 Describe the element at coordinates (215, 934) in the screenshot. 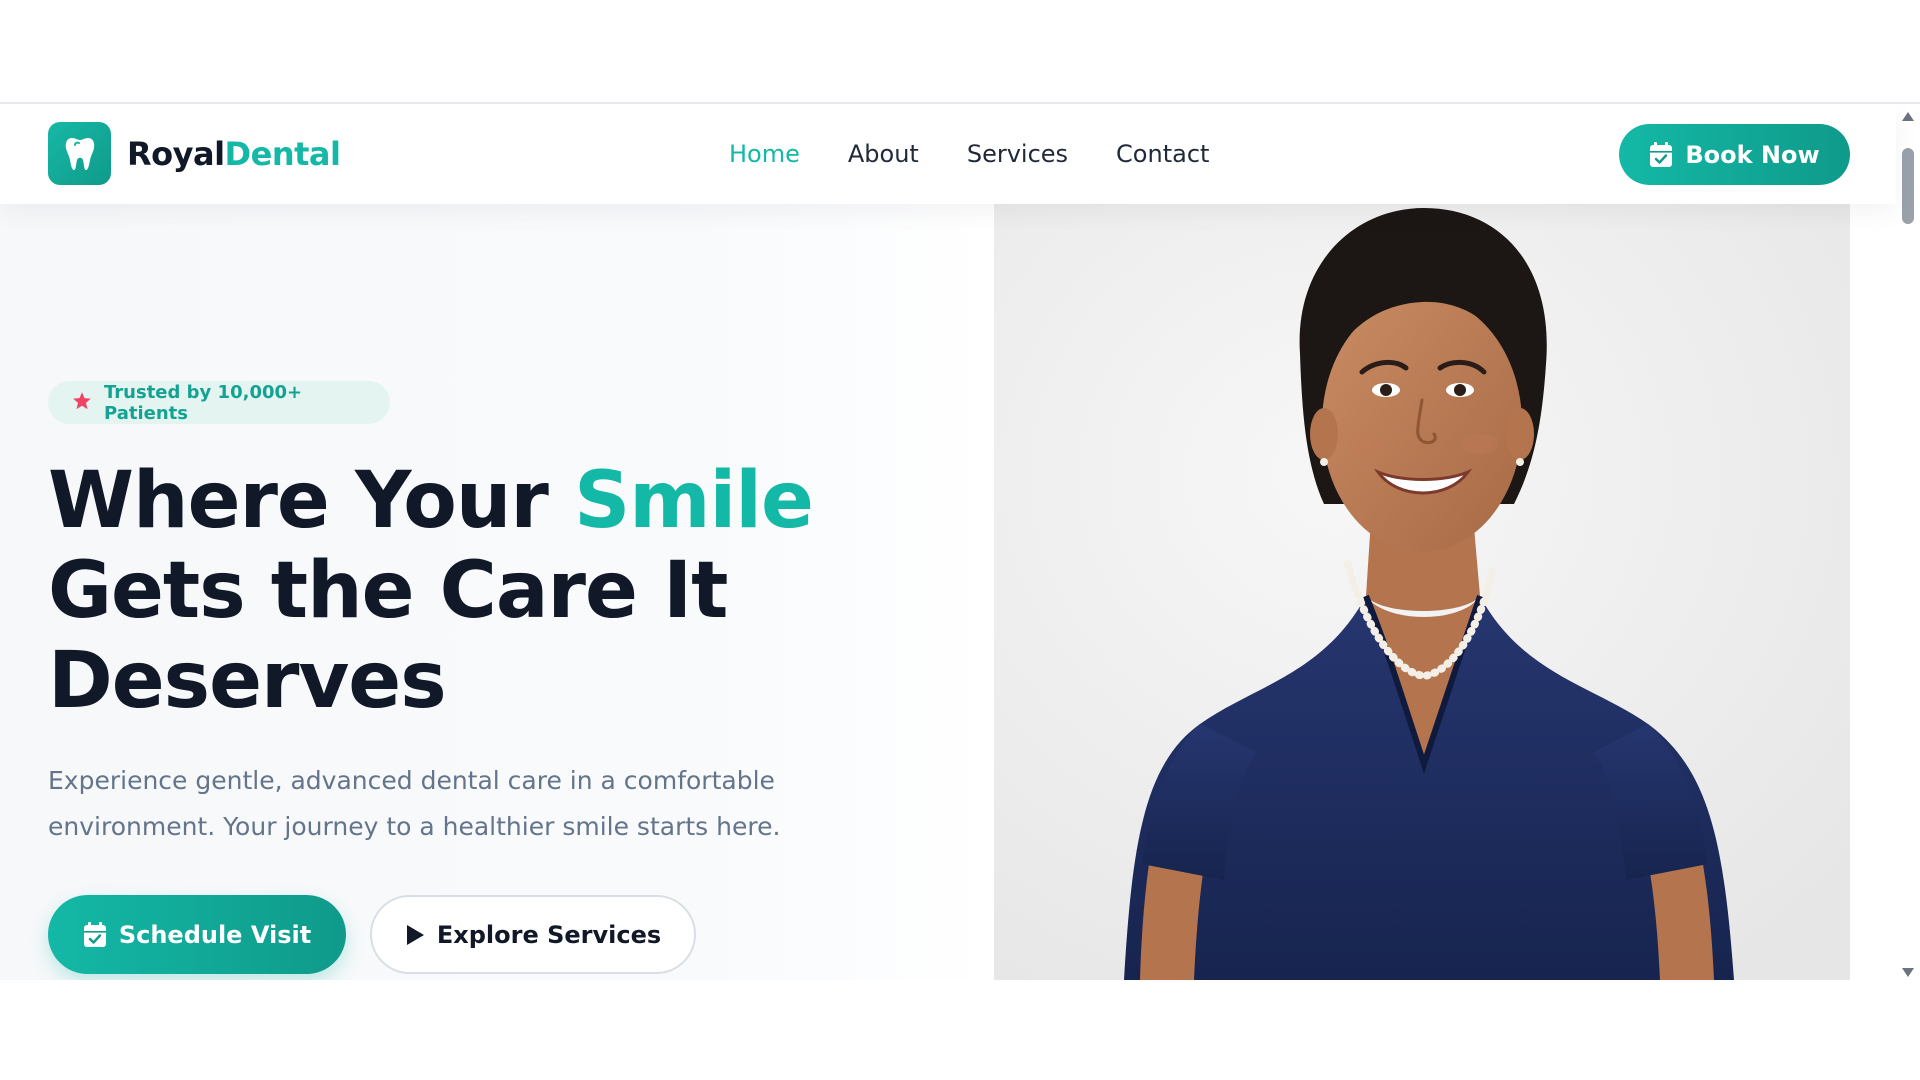

I see `schedule-visit-label: Schedule Visit` at that location.